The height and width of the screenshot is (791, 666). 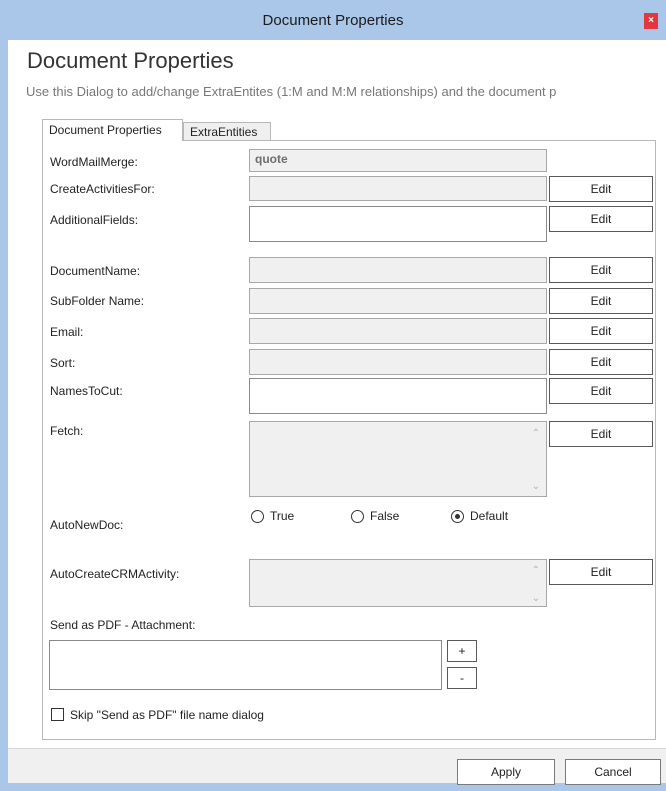 What do you see at coordinates (94, 162) in the screenshot?
I see `word-mail-merge-label: WordMailMerge:` at bounding box center [94, 162].